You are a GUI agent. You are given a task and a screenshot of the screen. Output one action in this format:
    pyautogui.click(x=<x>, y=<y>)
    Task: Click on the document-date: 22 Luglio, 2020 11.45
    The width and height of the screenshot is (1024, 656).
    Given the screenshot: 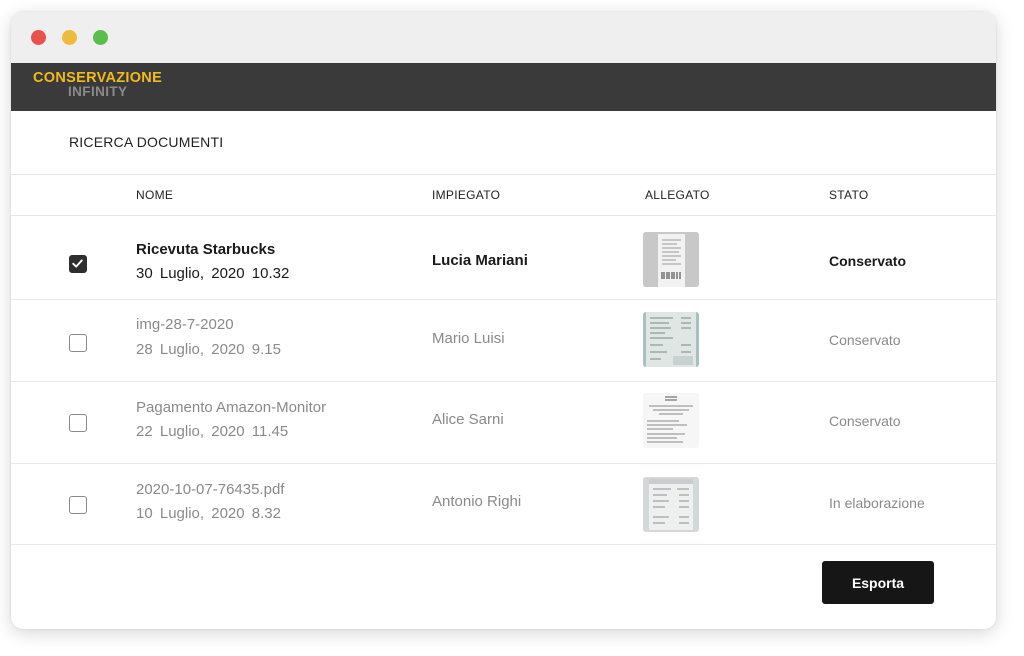 What is the action you would take?
    pyautogui.click(x=212, y=431)
    